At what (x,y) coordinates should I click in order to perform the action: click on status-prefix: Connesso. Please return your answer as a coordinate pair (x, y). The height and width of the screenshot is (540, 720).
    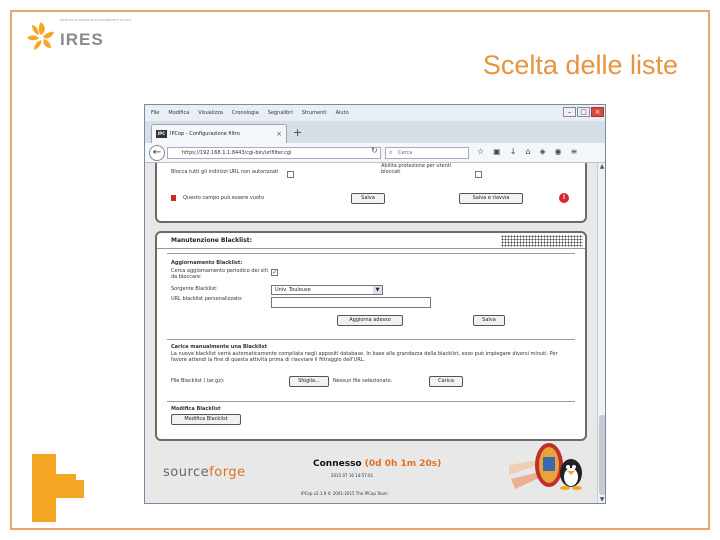
    Looking at the image, I should click on (337, 464).